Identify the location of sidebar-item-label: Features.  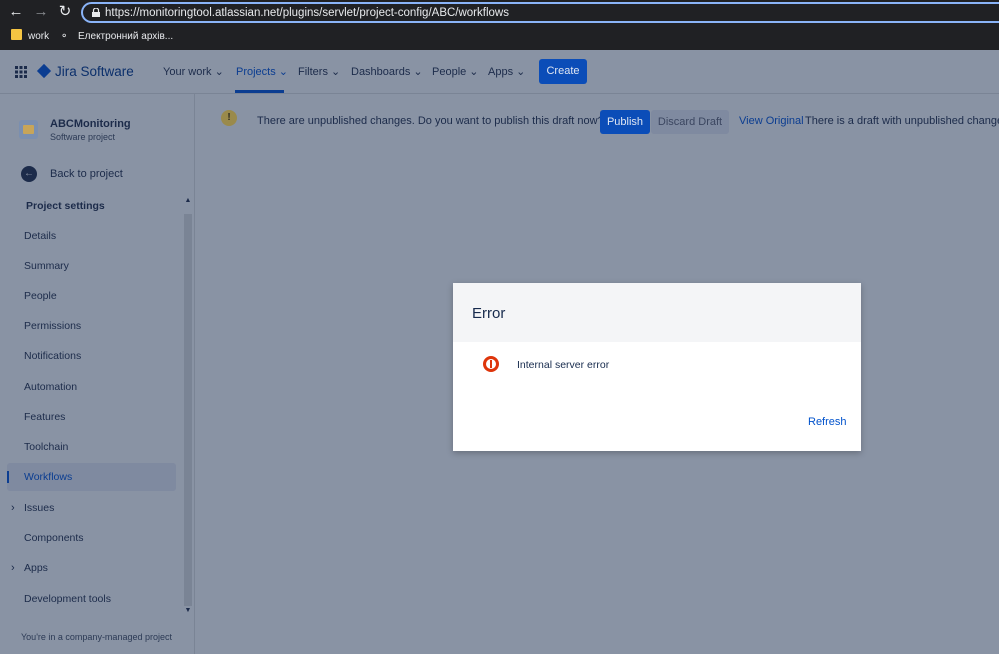
(45, 417).